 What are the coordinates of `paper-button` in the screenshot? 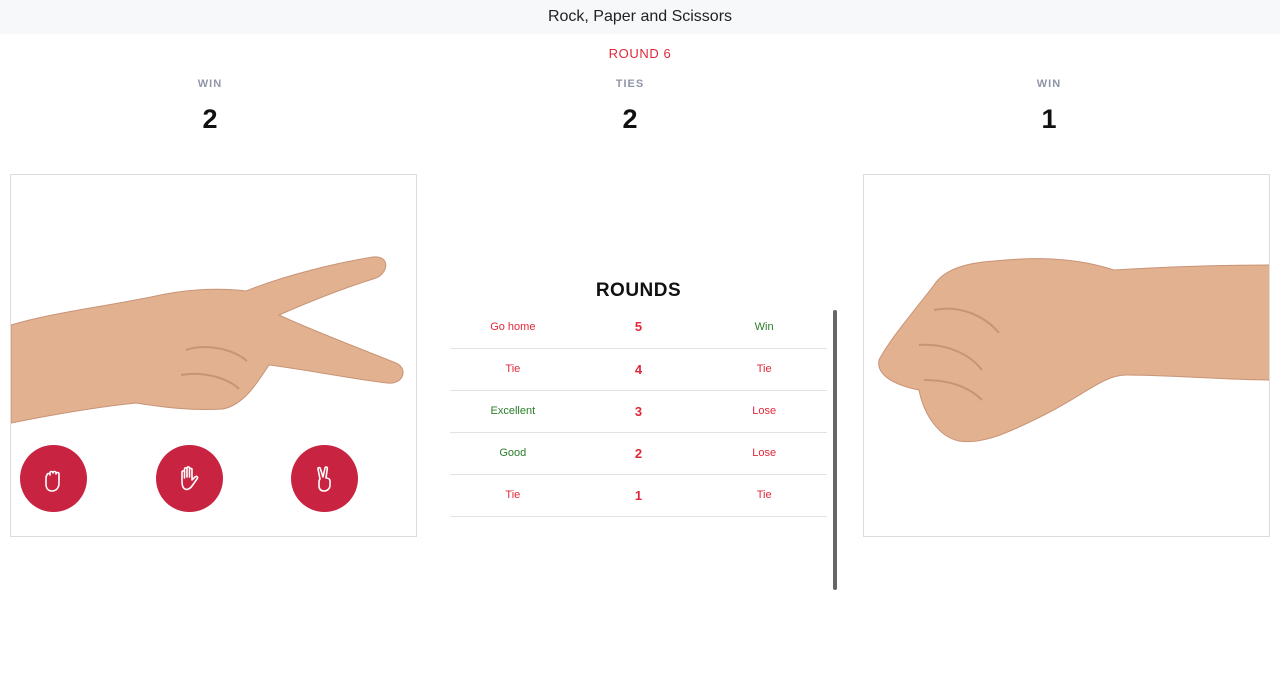 It's located at (189, 478).